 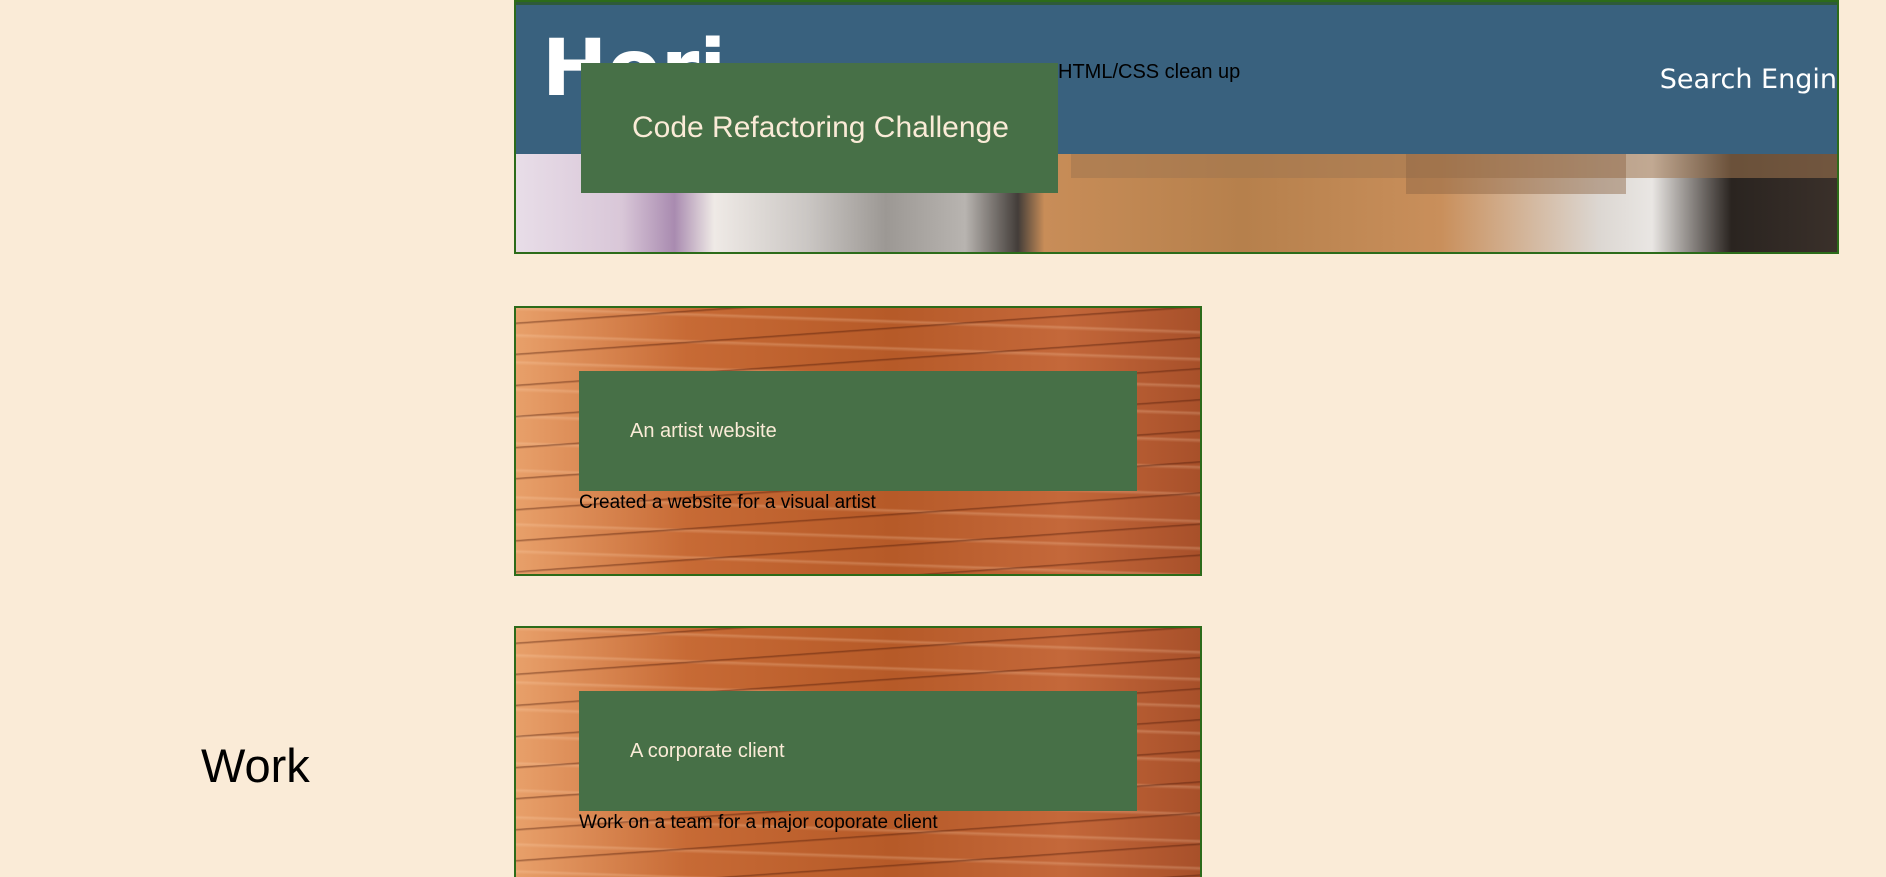 What do you see at coordinates (703, 430) in the screenshot?
I see `project-title: An artist website` at bounding box center [703, 430].